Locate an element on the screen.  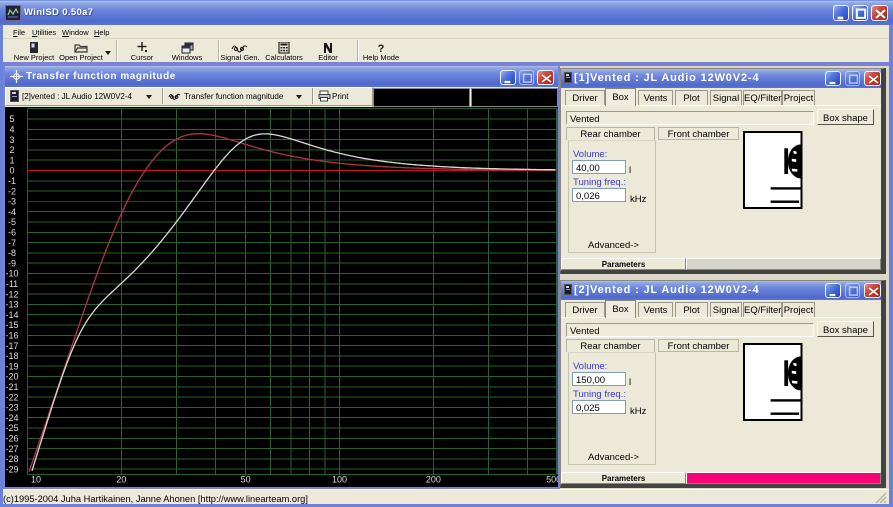
svg-text: 20 is located at coordinates (121, 480).